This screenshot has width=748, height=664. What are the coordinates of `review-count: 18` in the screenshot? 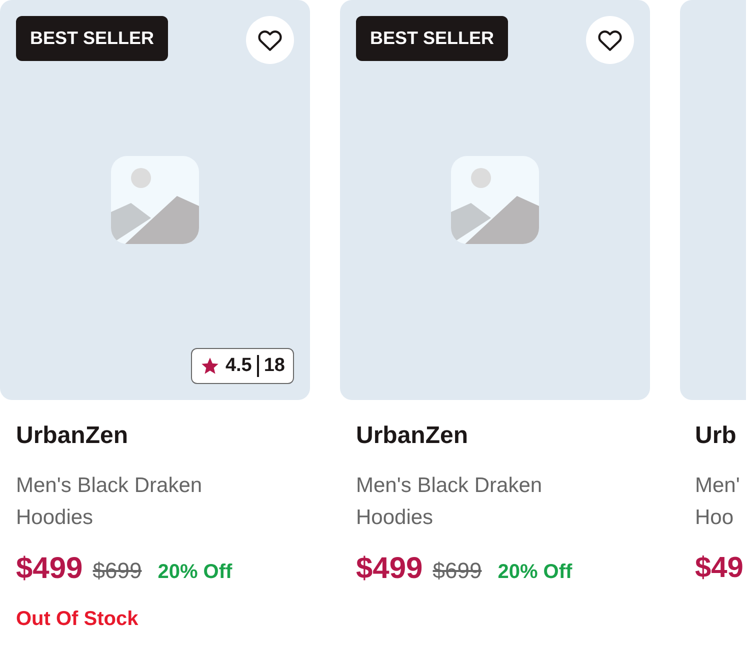 It's located at (274, 366).